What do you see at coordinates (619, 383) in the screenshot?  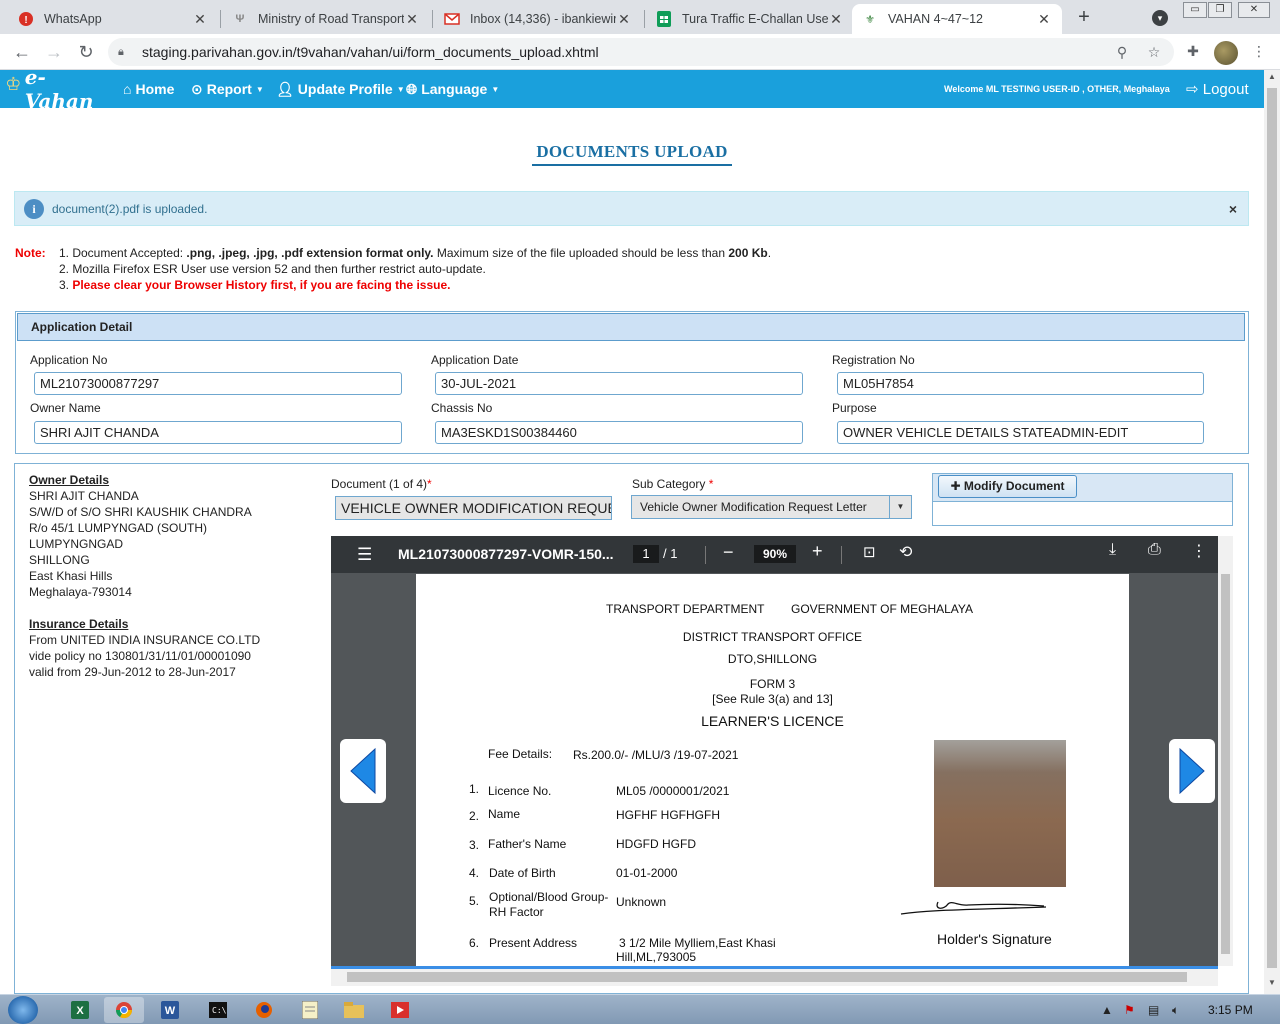 I see `application-date-field: 30-JUL-2021` at bounding box center [619, 383].